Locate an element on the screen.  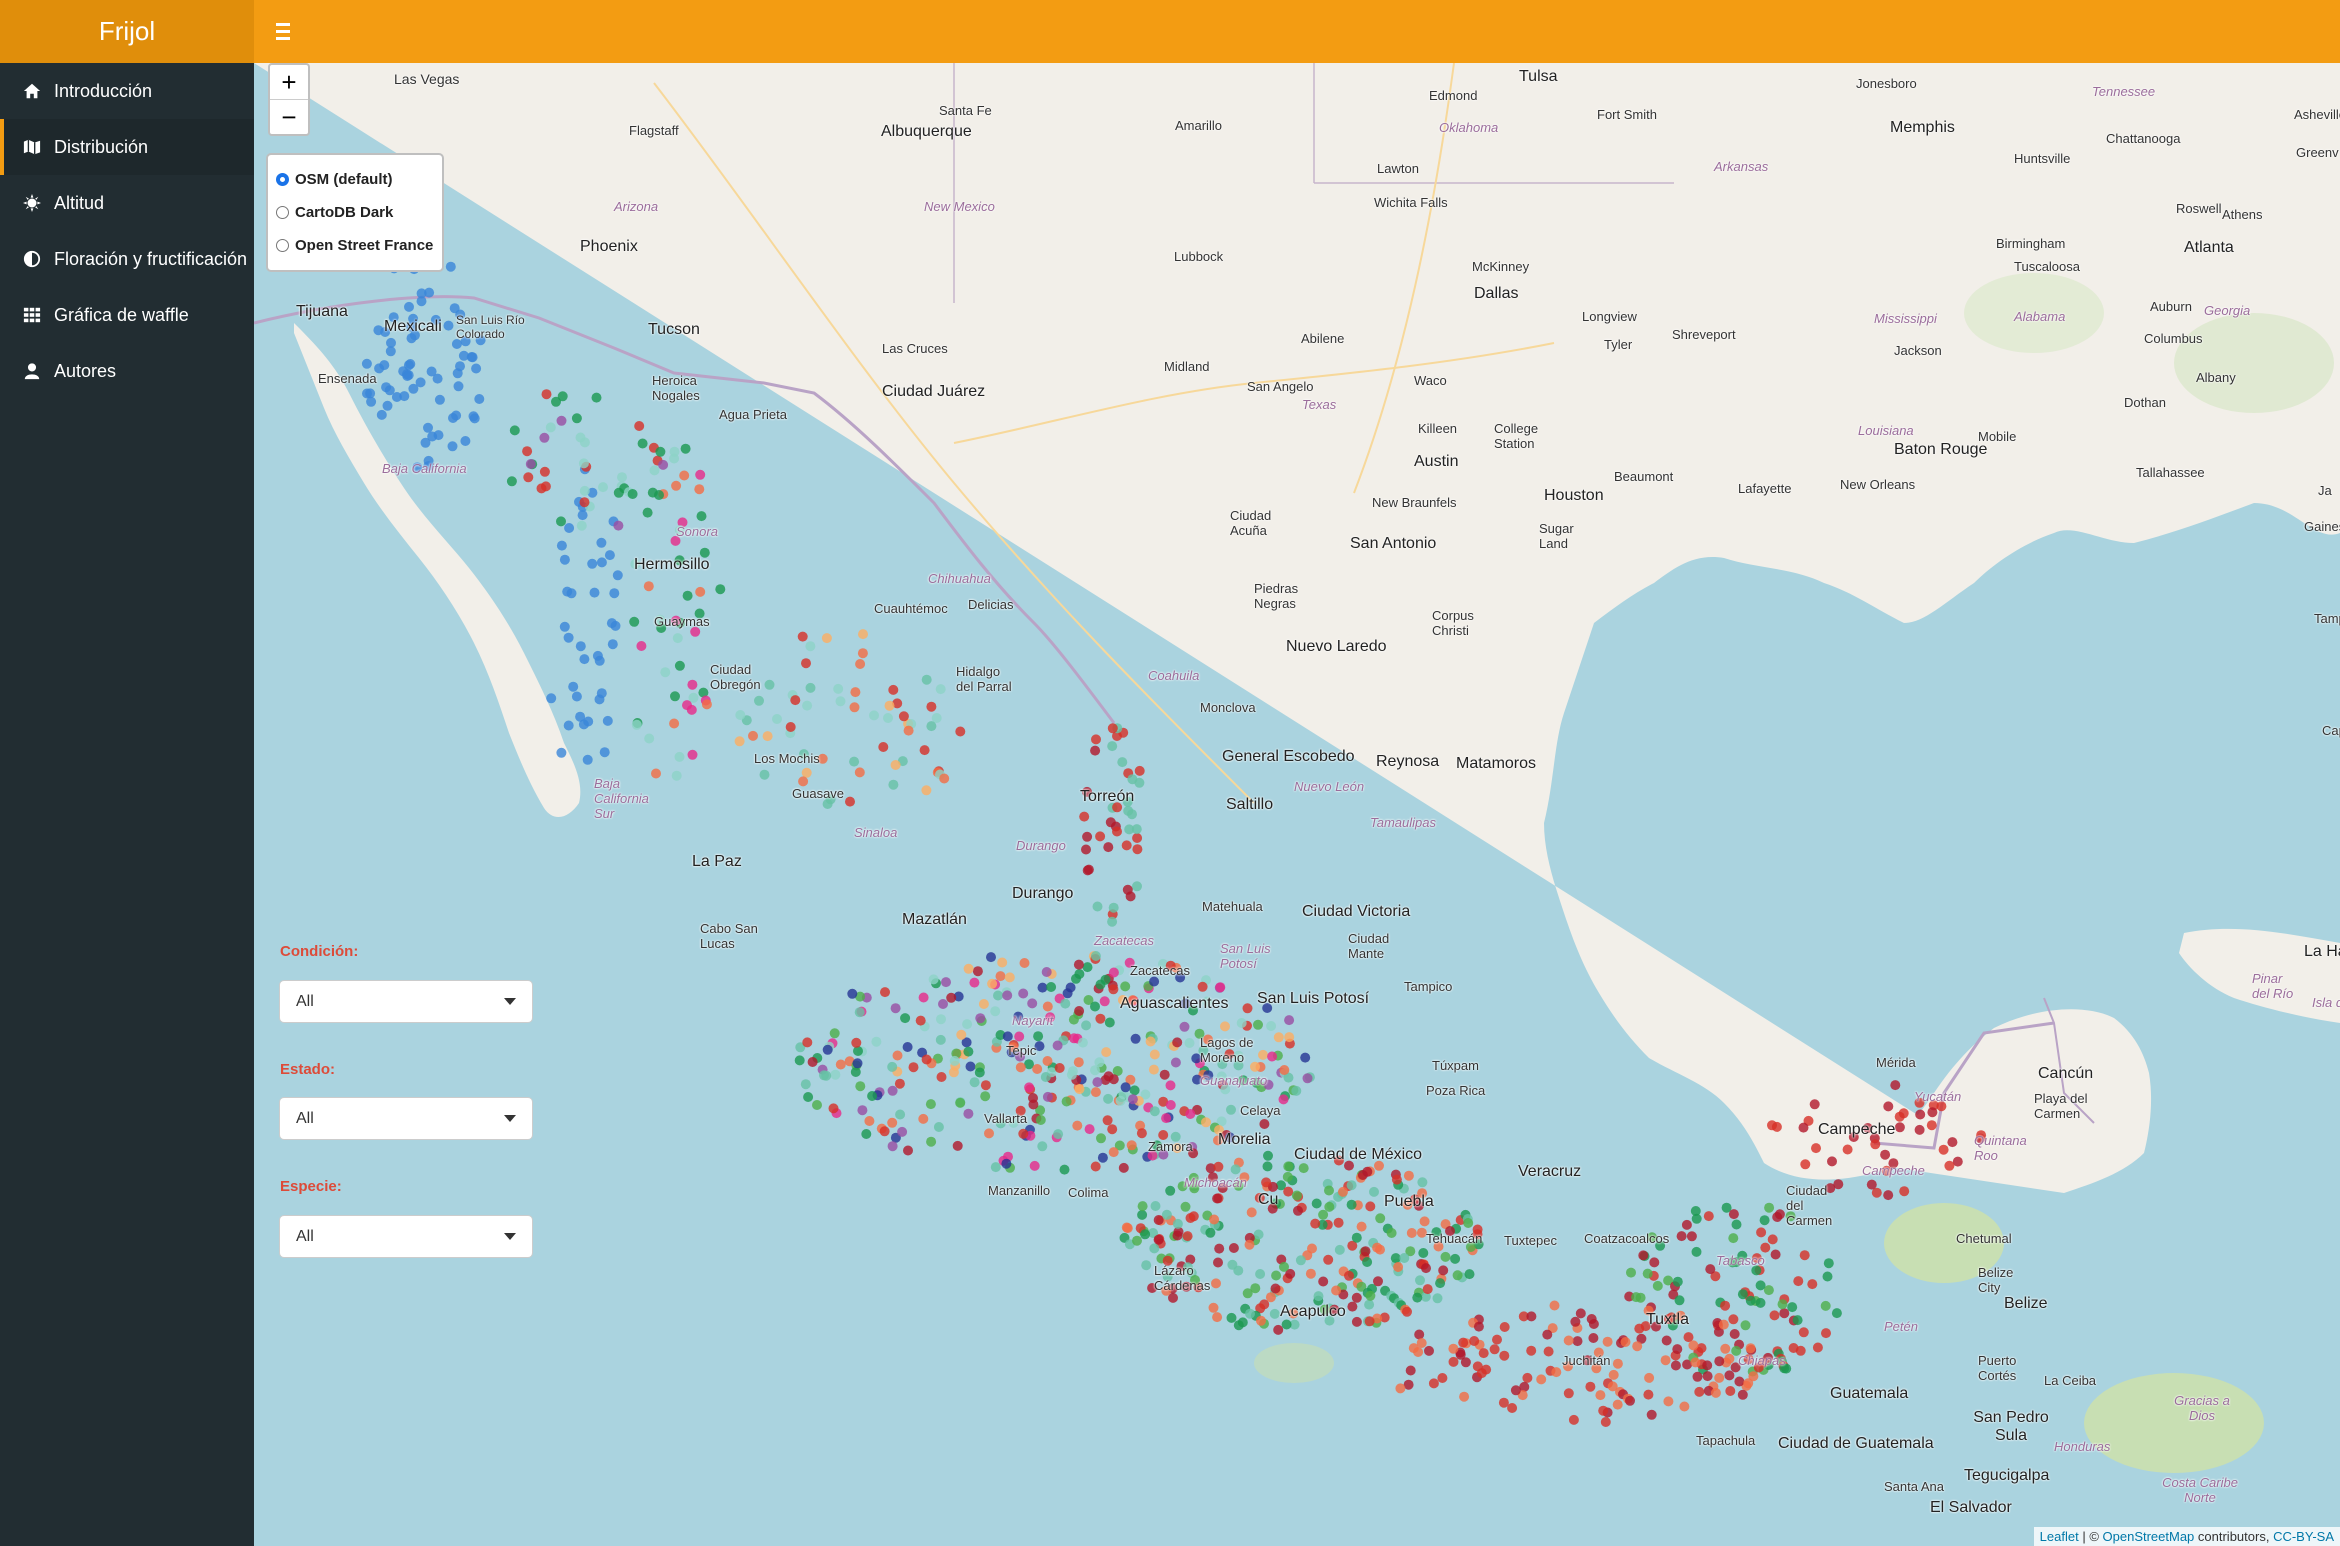
leaflet-link: Leaflet is located at coordinates (2059, 1536).